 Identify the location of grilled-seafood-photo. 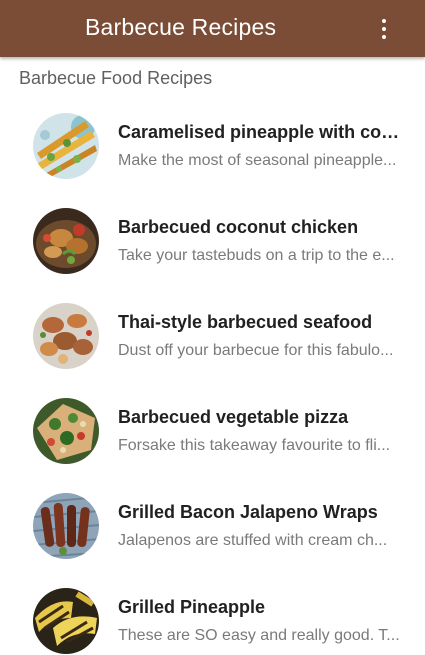
(66, 336).